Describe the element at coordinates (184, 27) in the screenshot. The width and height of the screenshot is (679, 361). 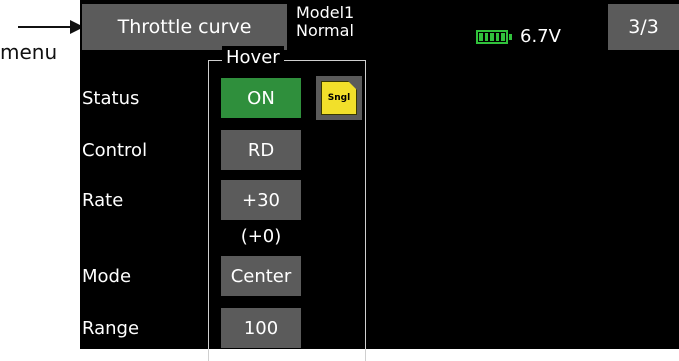
I see `menu-title-button: Throttle curve` at that location.